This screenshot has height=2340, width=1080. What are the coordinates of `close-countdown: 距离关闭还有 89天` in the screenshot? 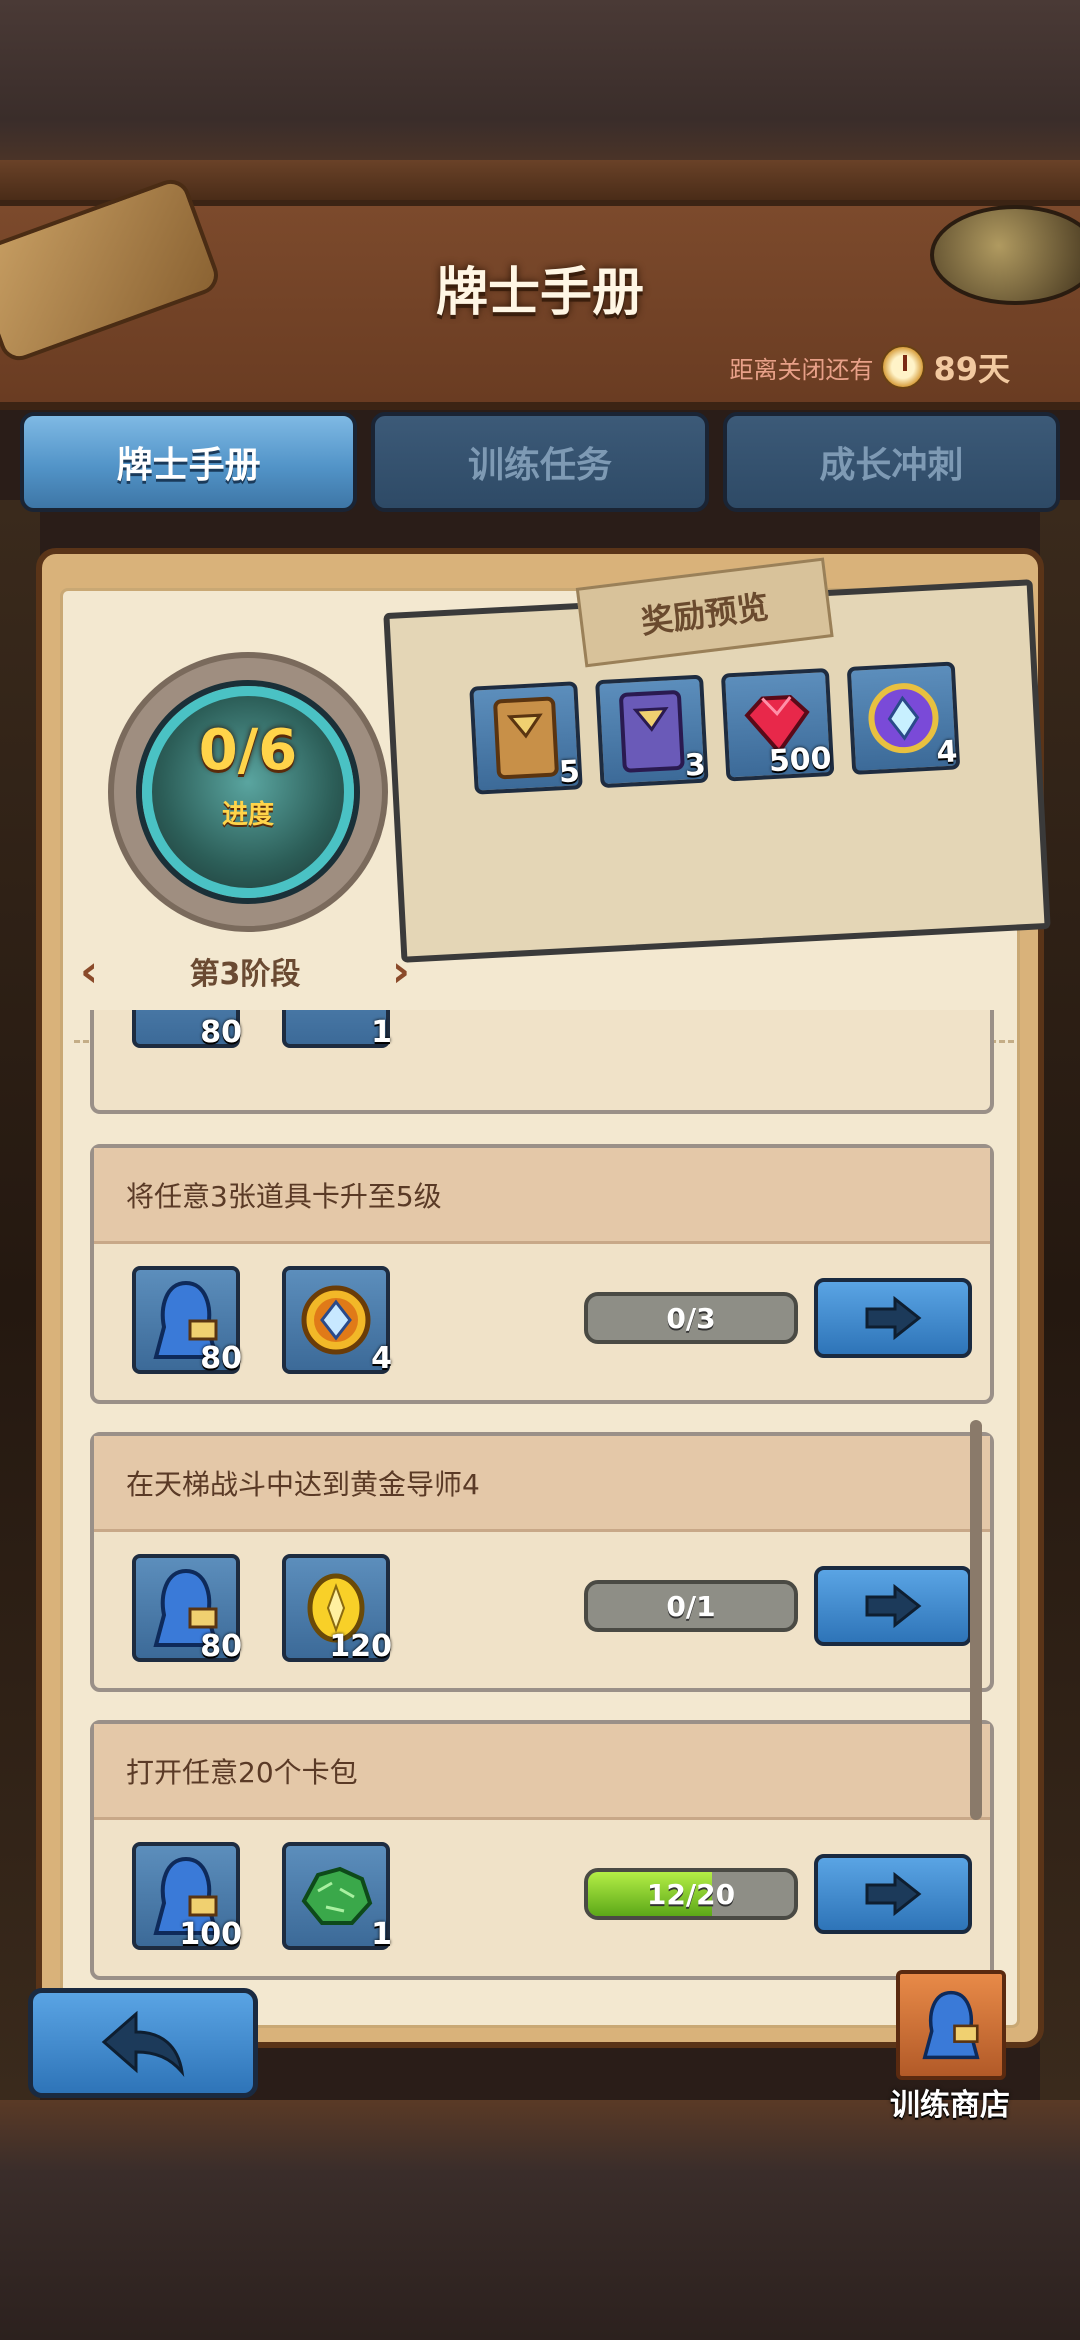 It's located at (869, 367).